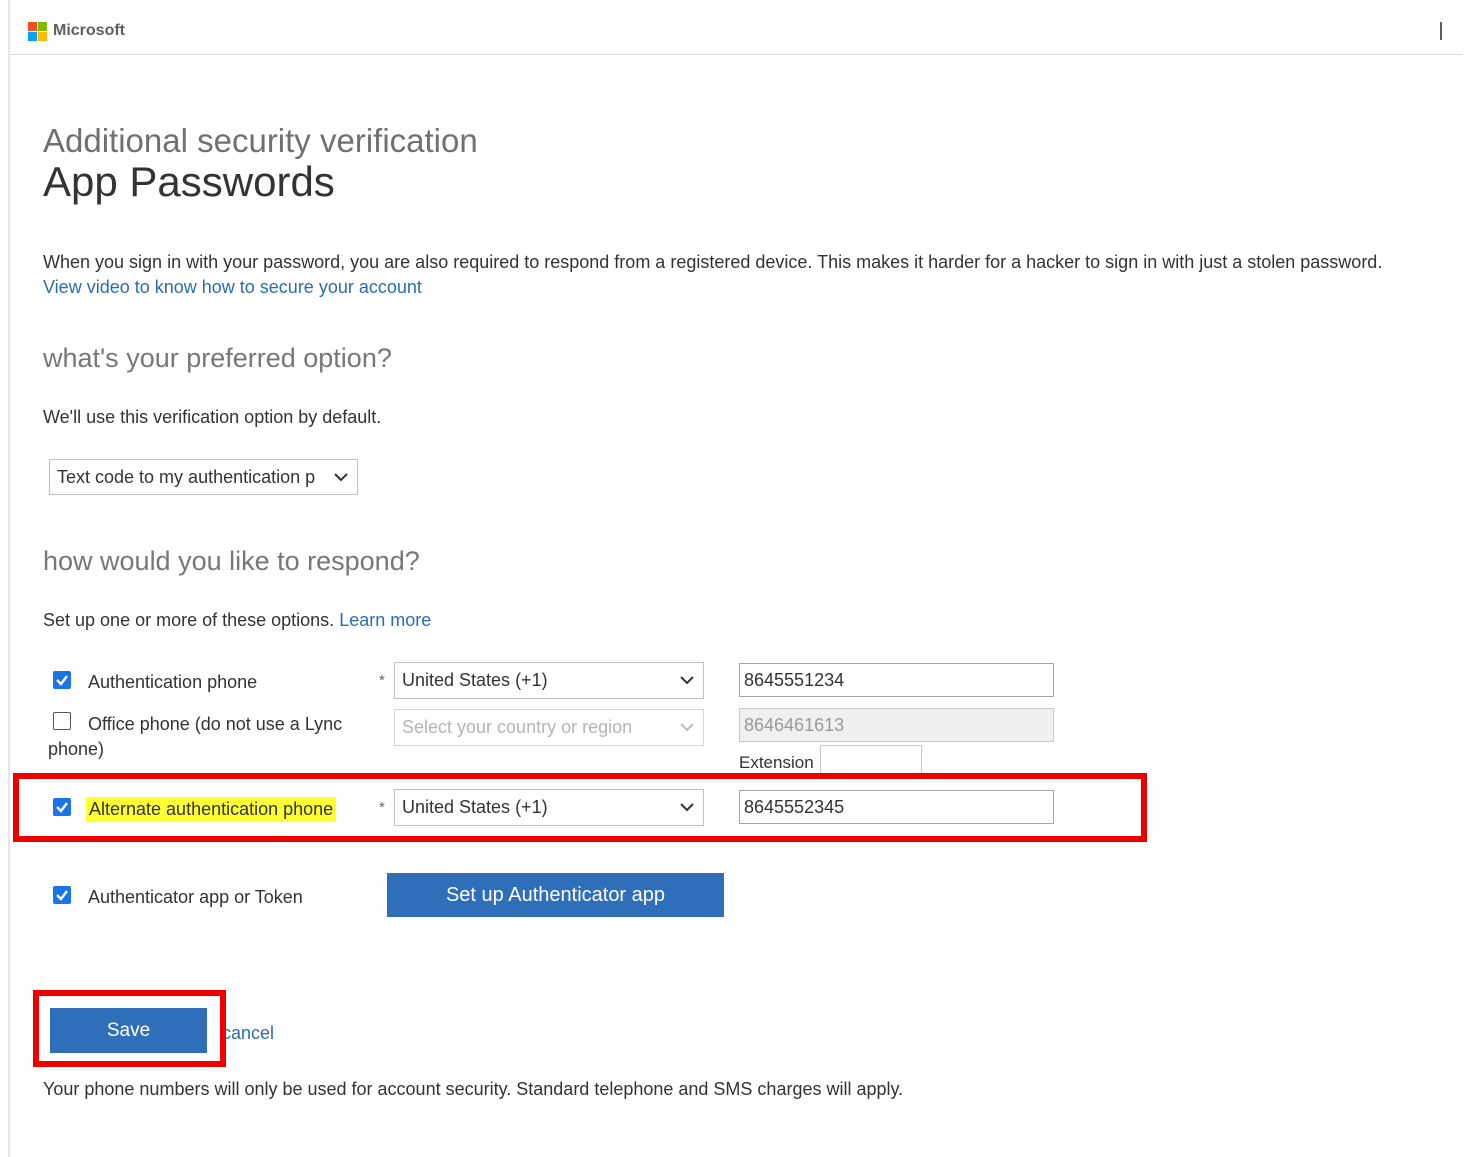 Image resolution: width=1465 pixels, height=1157 pixels. Describe the element at coordinates (1441, 31) in the screenshot. I see `header-divider` at that location.